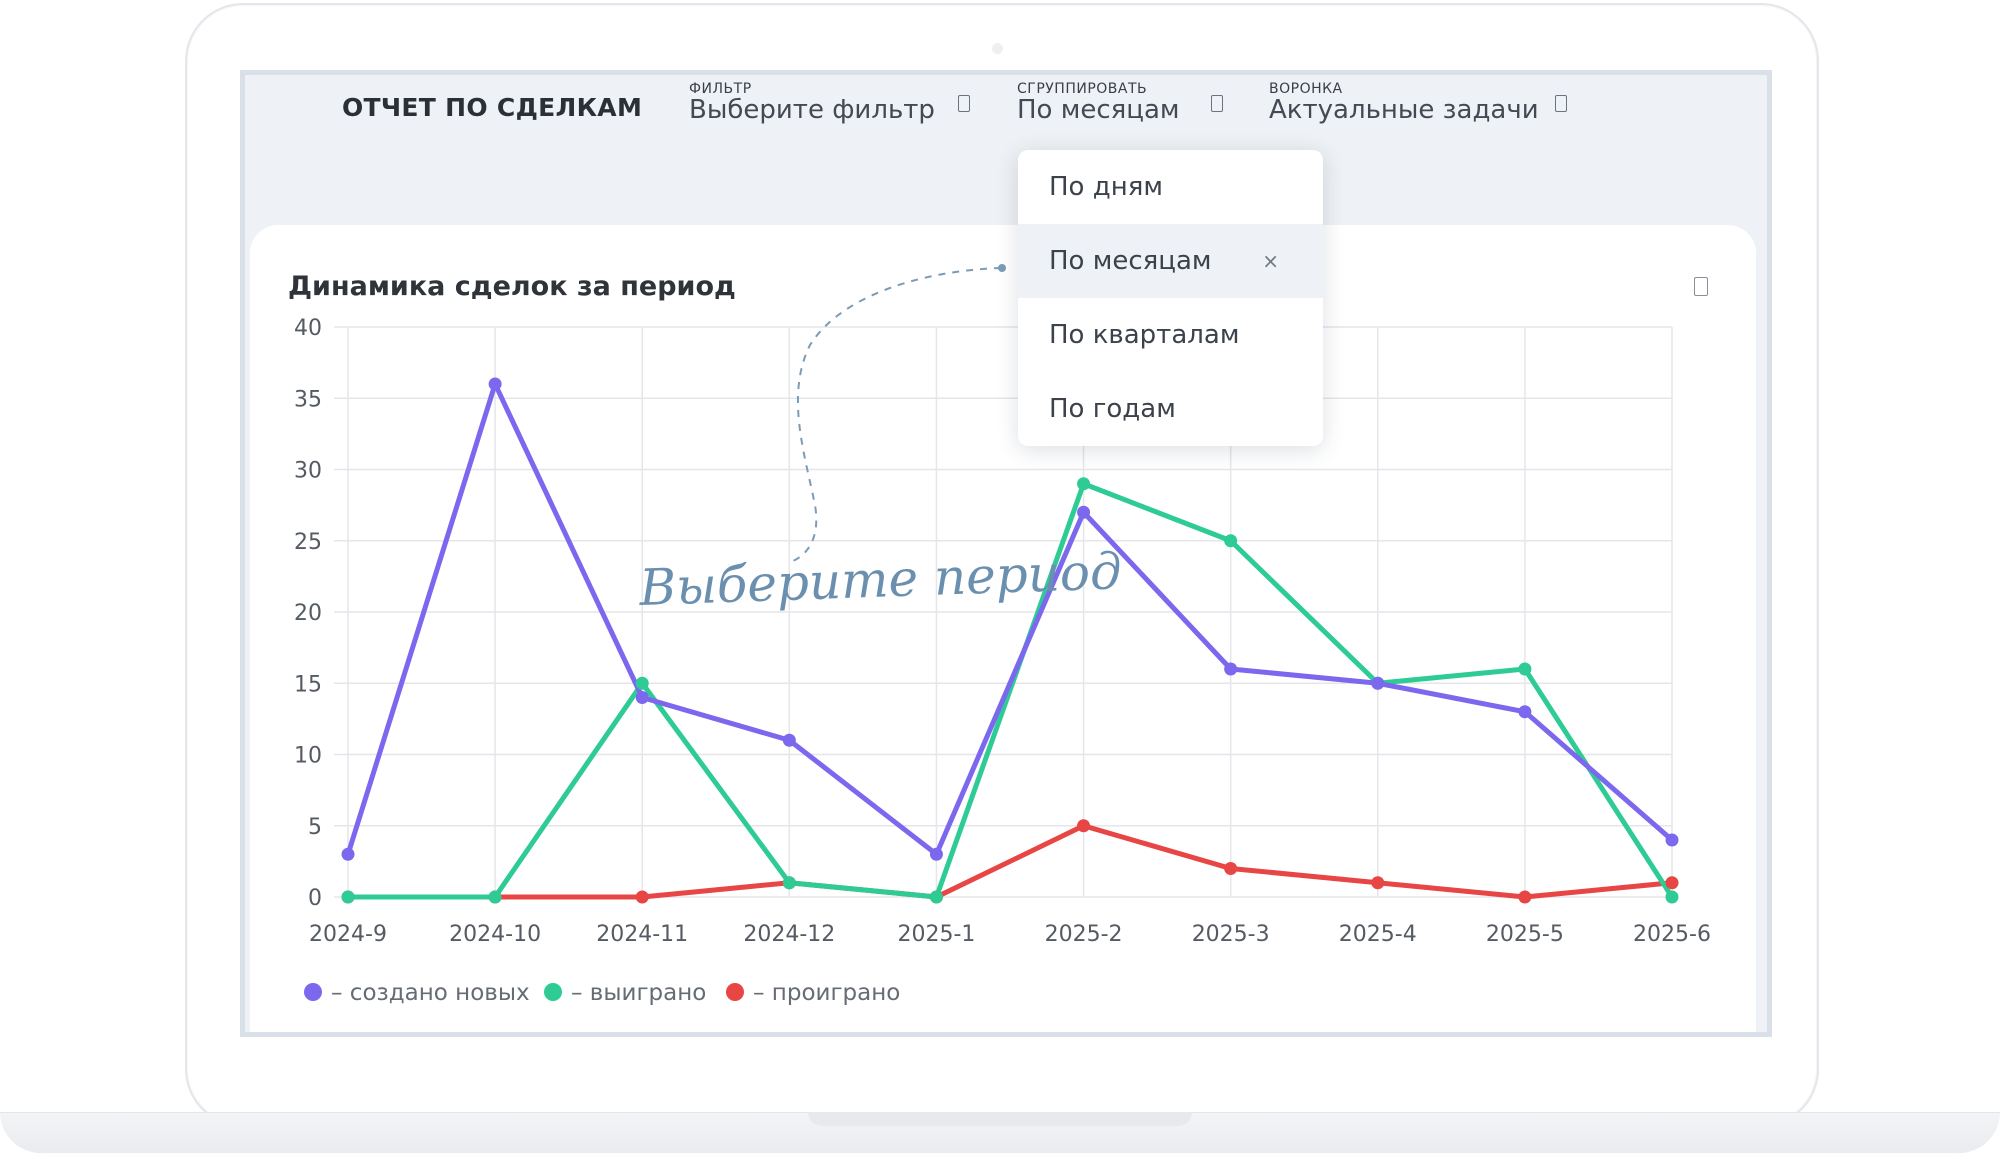 The width and height of the screenshot is (2000, 1161). I want to click on laptop-notch, so click(1000, 1119).